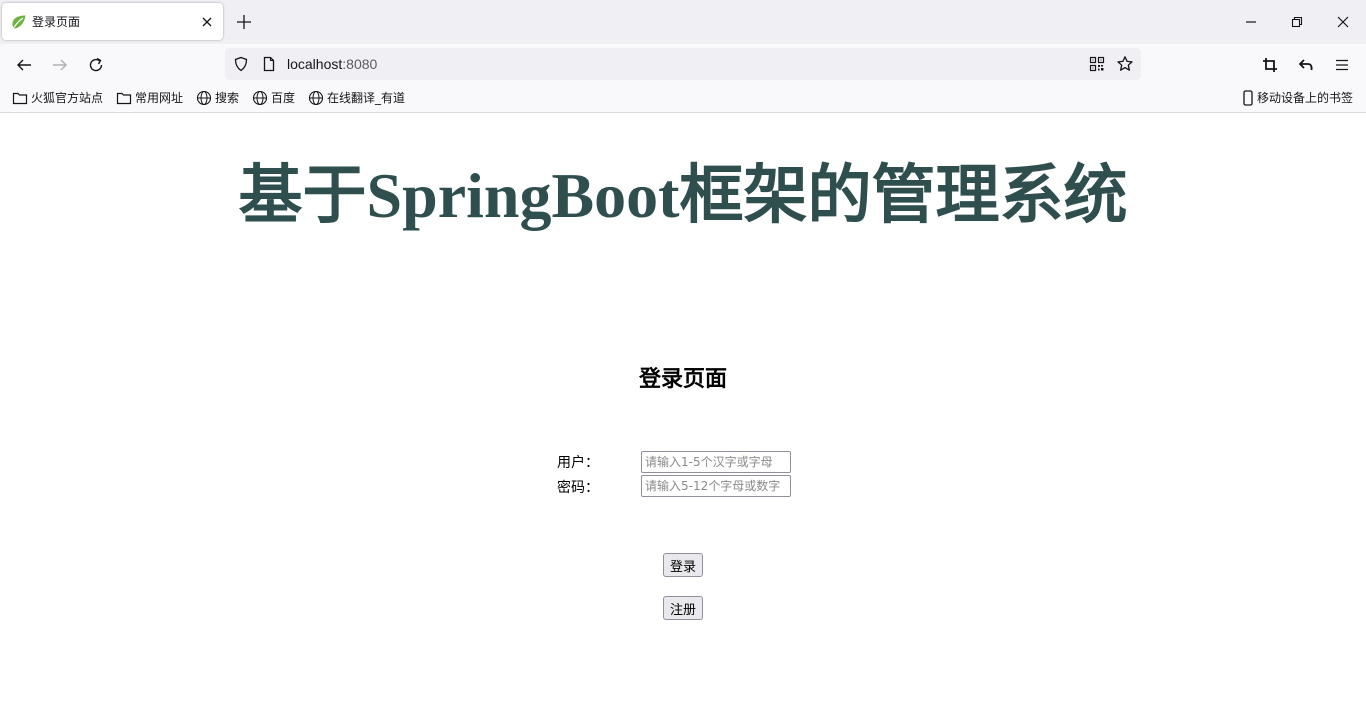 The image size is (1366, 723). Describe the element at coordinates (315, 64) in the screenshot. I see `url-host: localhost` at that location.